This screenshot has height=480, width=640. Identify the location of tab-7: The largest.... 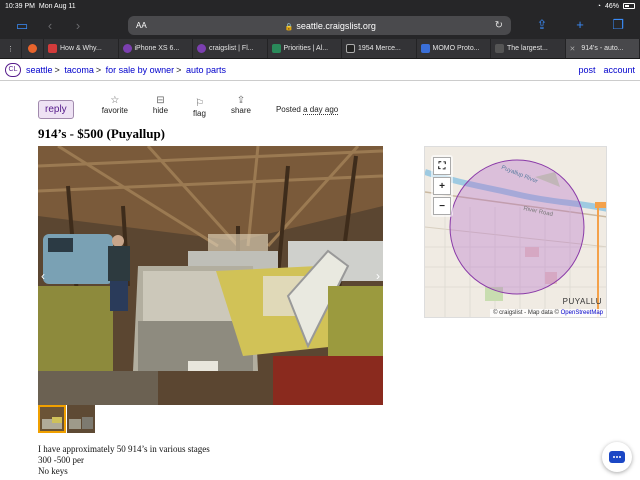
(528, 48).